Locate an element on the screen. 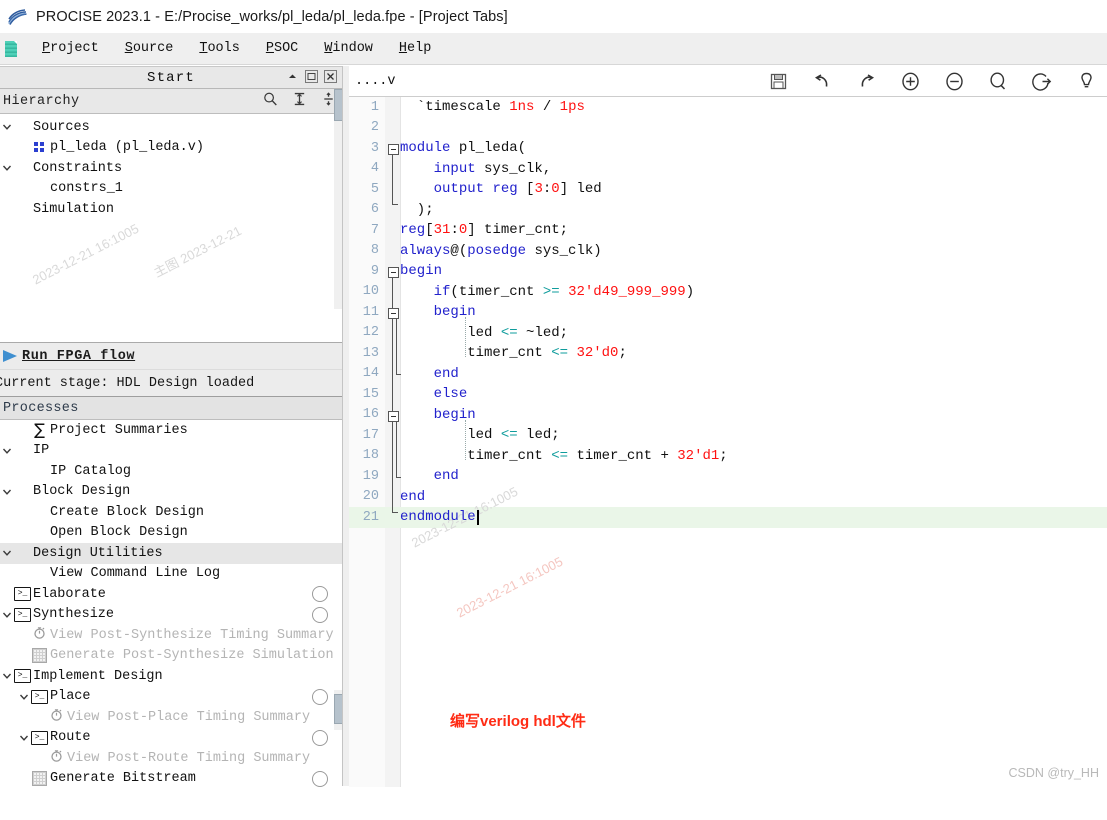 This screenshot has width=1107, height=820. code-line: 13 timer_cnt <= 32'd0; is located at coordinates (728, 353).